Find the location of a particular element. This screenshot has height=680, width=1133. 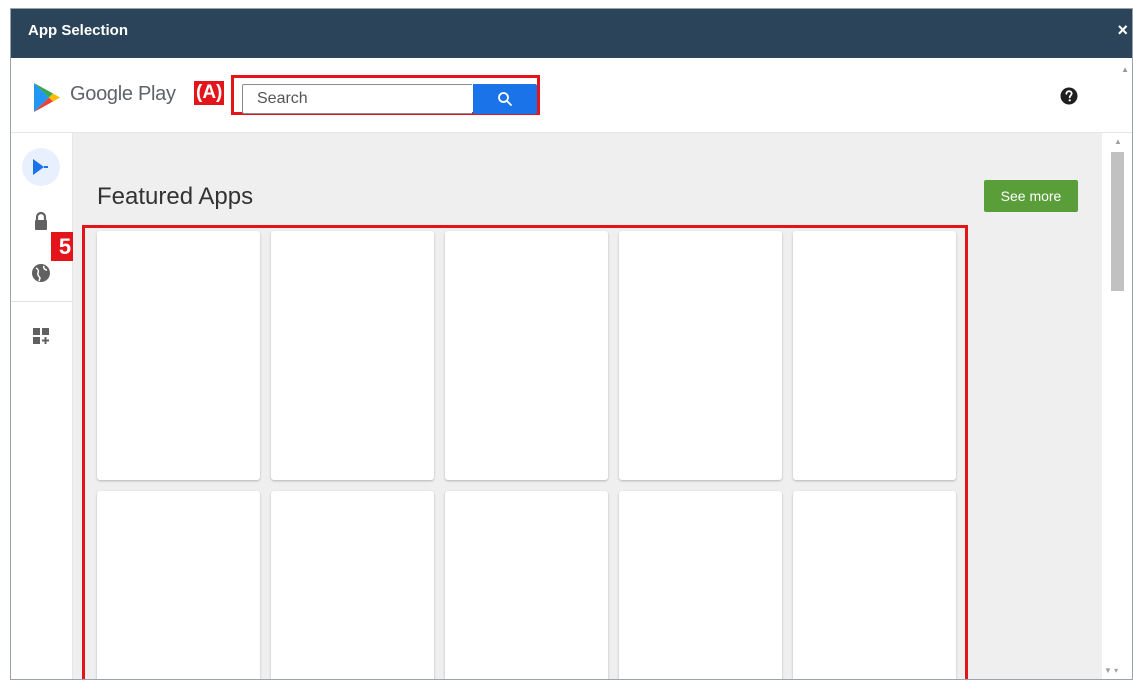

sidebar-item-play is located at coordinates (41, 167).